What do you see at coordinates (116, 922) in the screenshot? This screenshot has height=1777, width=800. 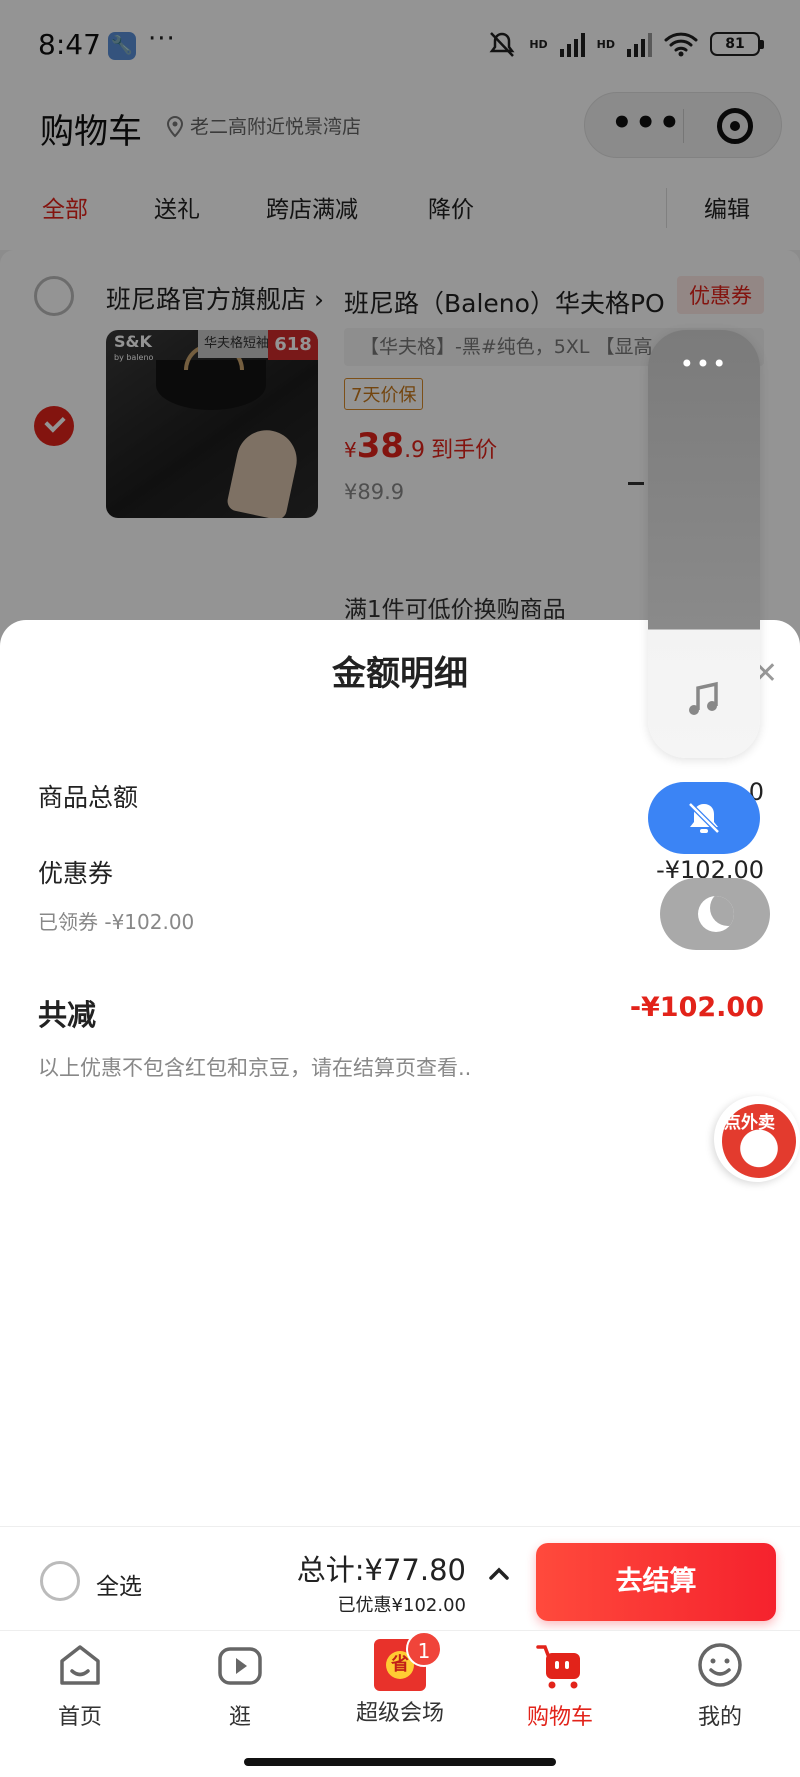 I see `coupon-sub: 已领券 -¥102.00` at bounding box center [116, 922].